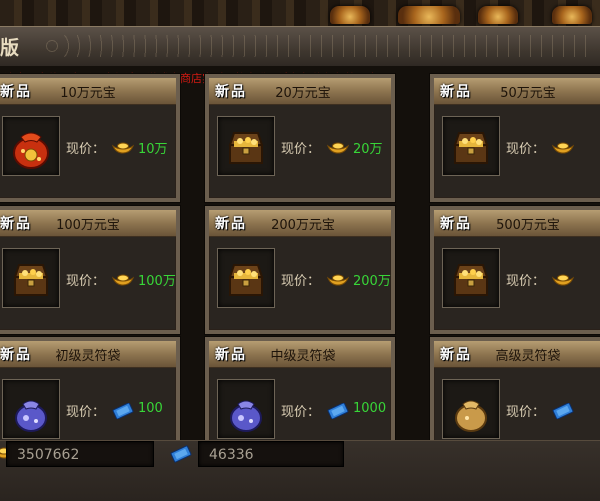 The image size is (600, 501). What do you see at coordinates (157, 281) in the screenshot?
I see `price-value: 100万` at bounding box center [157, 281].